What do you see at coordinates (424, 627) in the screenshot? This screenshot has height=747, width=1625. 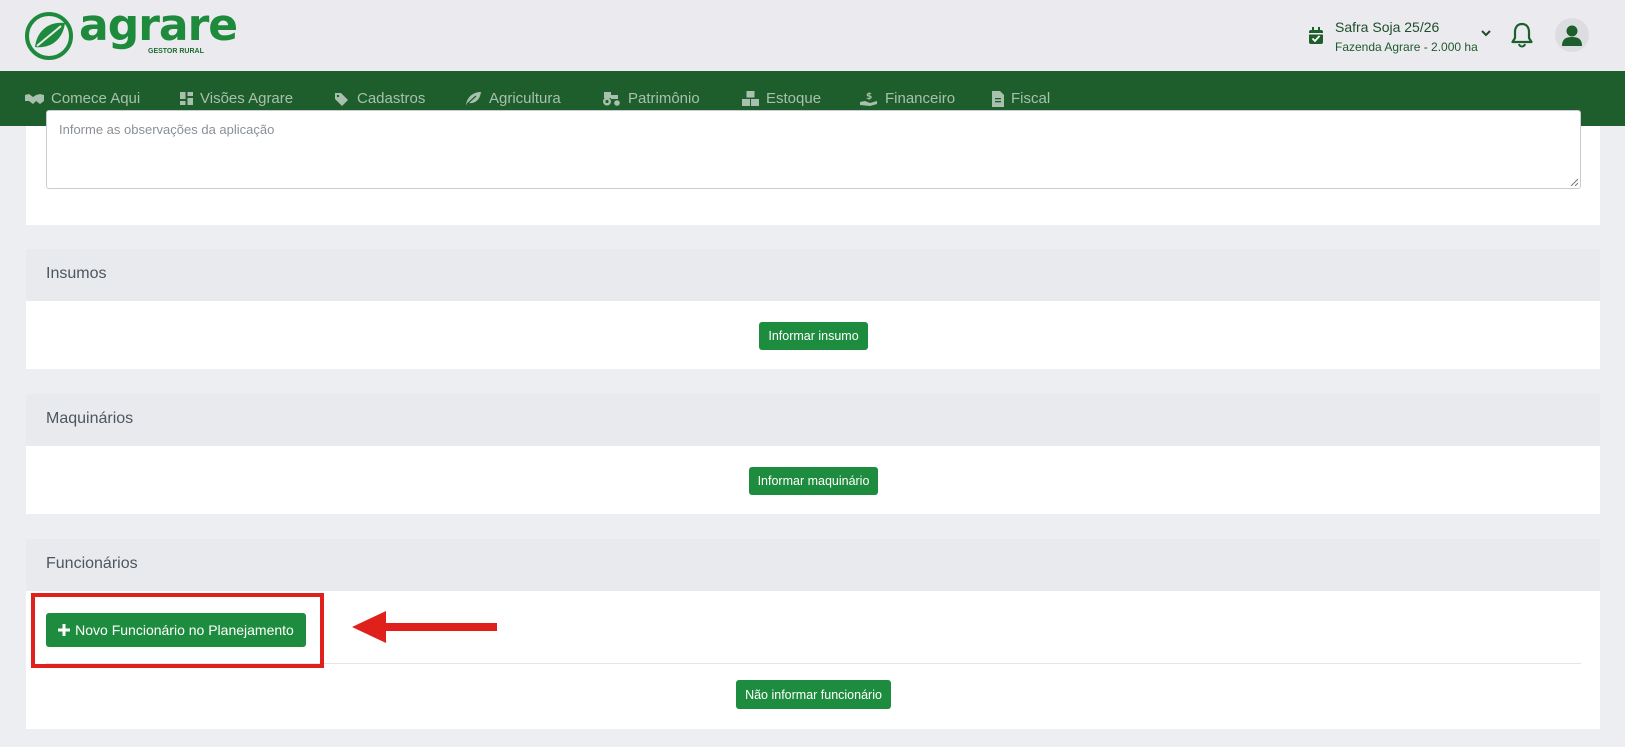 I see `red-arrow-icon` at bounding box center [424, 627].